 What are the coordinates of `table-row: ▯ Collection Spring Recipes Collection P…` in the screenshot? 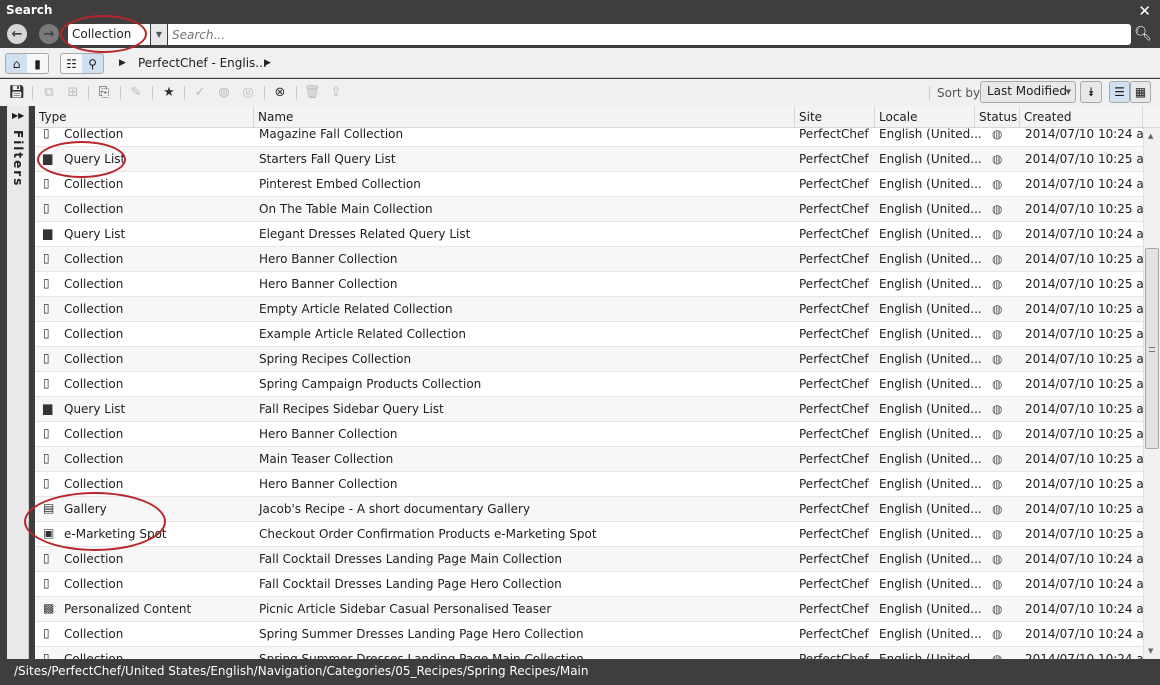 It's located at (595, 359).